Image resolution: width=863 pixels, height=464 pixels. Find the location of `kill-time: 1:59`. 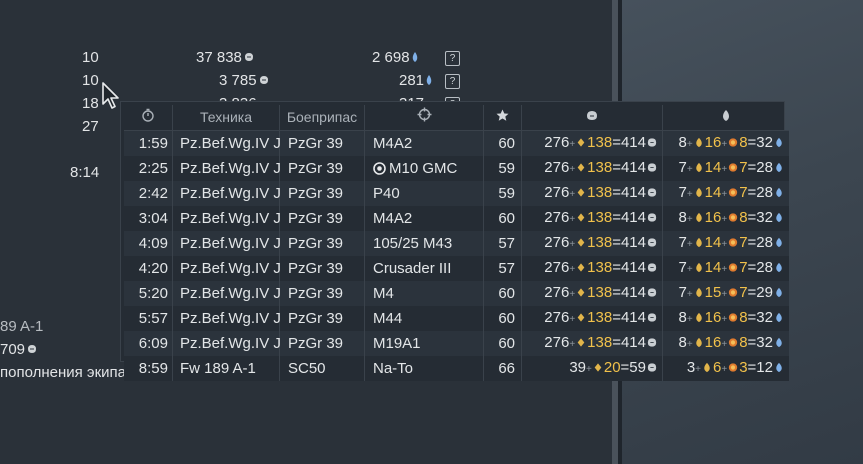

kill-time: 1:59 is located at coordinates (148, 143).